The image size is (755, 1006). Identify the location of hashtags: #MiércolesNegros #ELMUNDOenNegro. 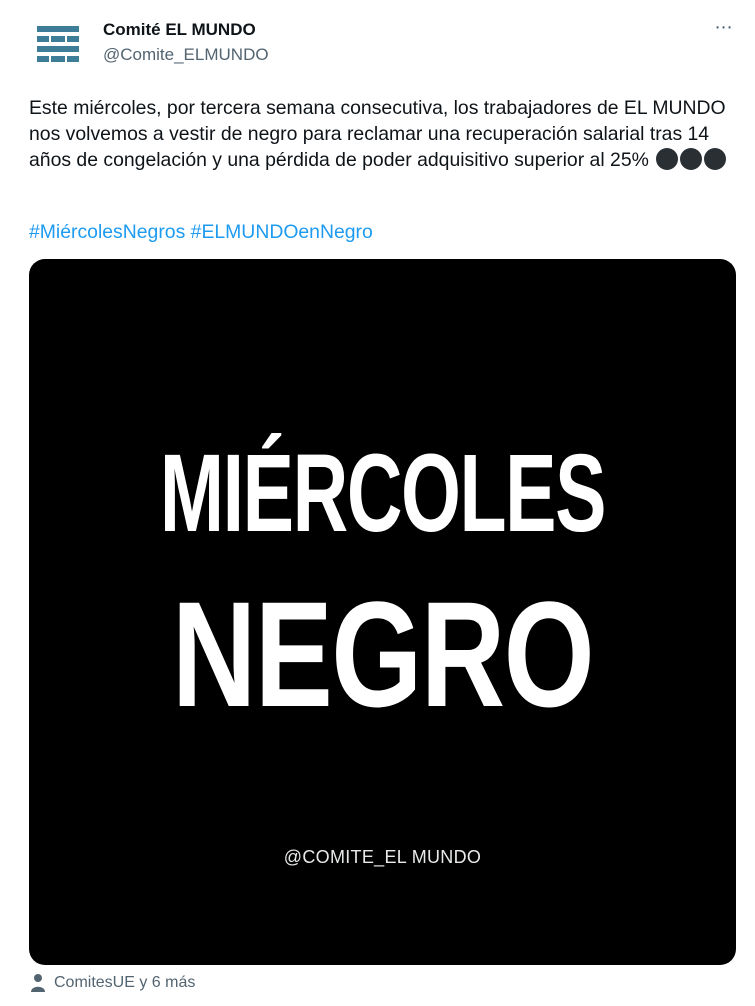
(201, 232).